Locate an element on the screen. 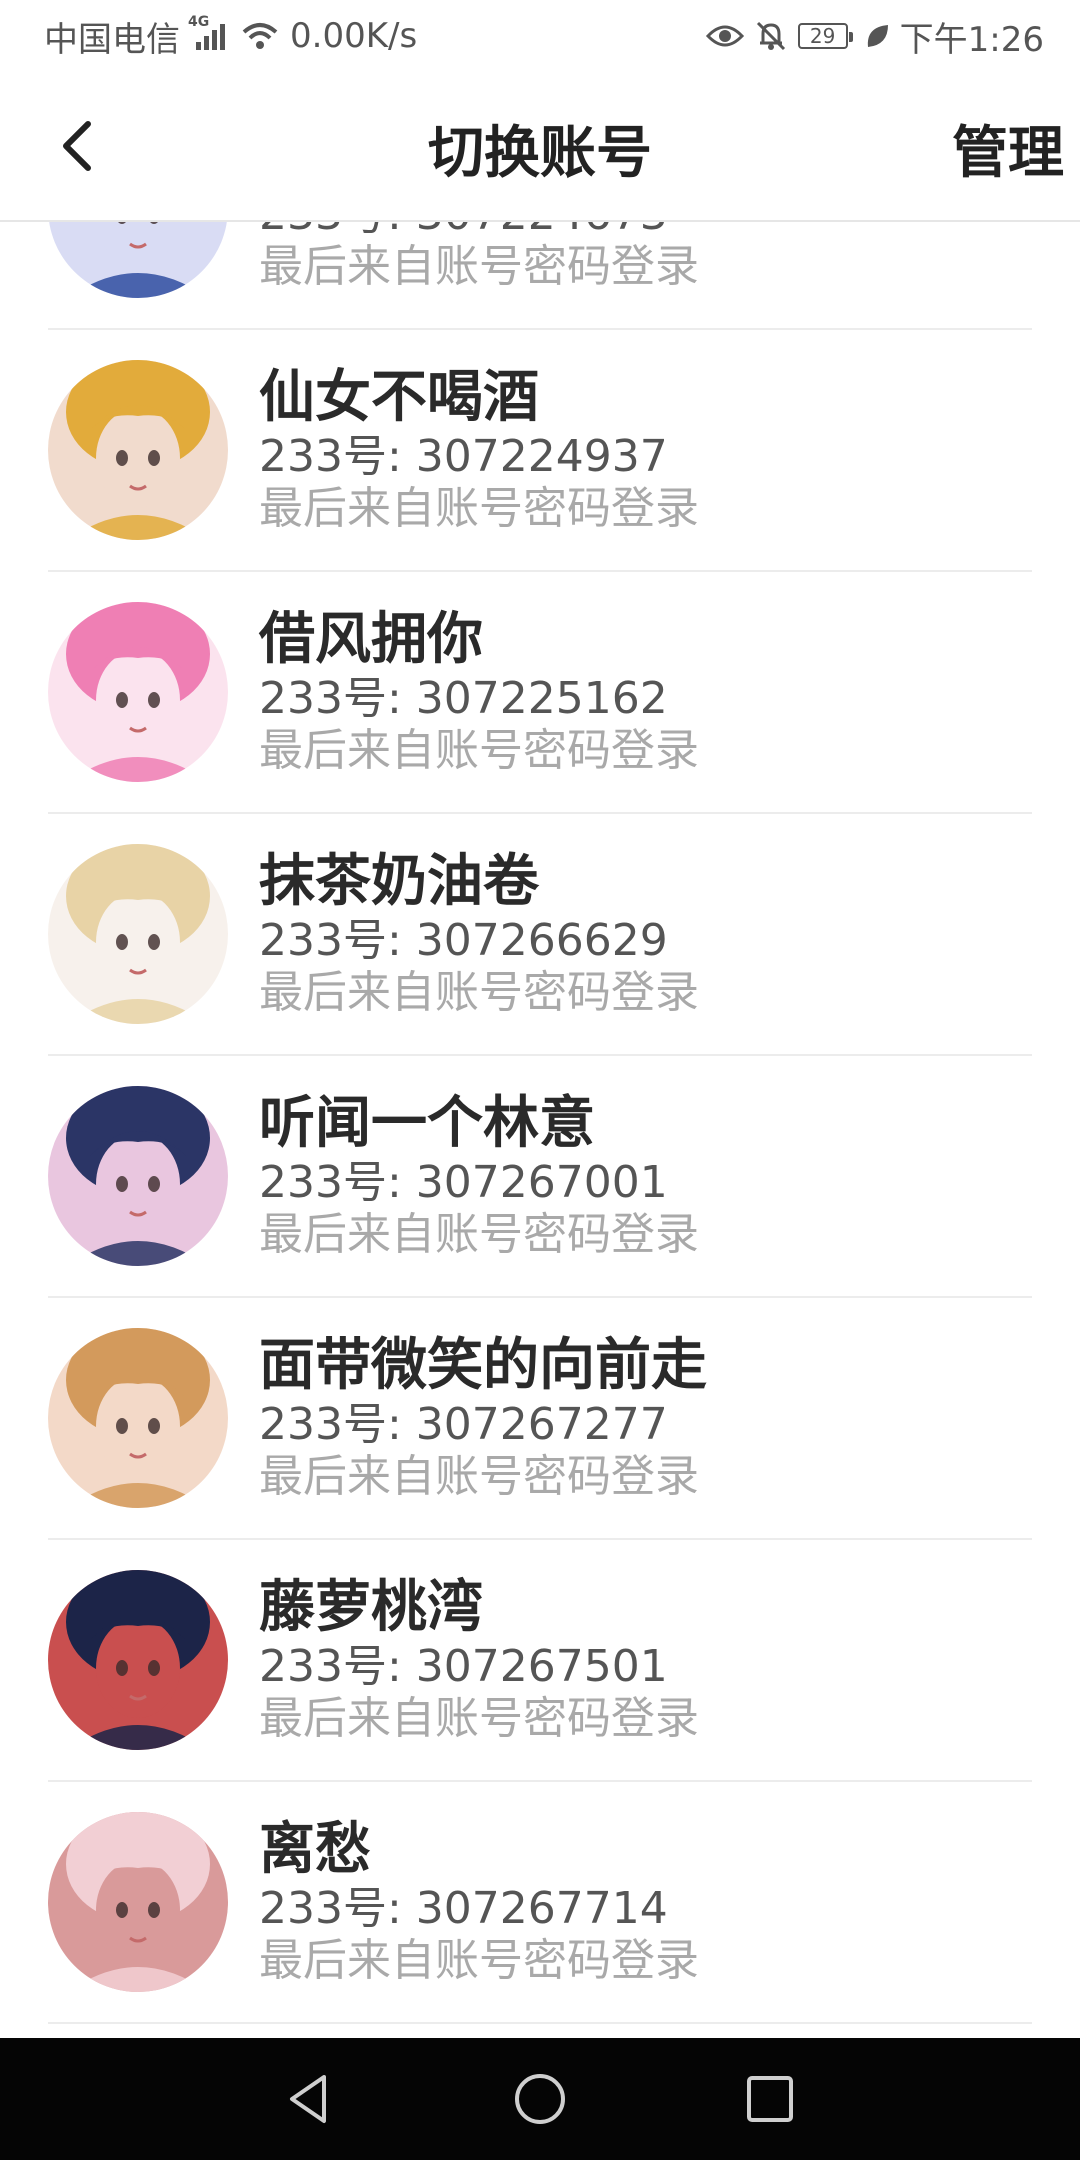  carrier-label: 中国电信 is located at coordinates (112, 39).